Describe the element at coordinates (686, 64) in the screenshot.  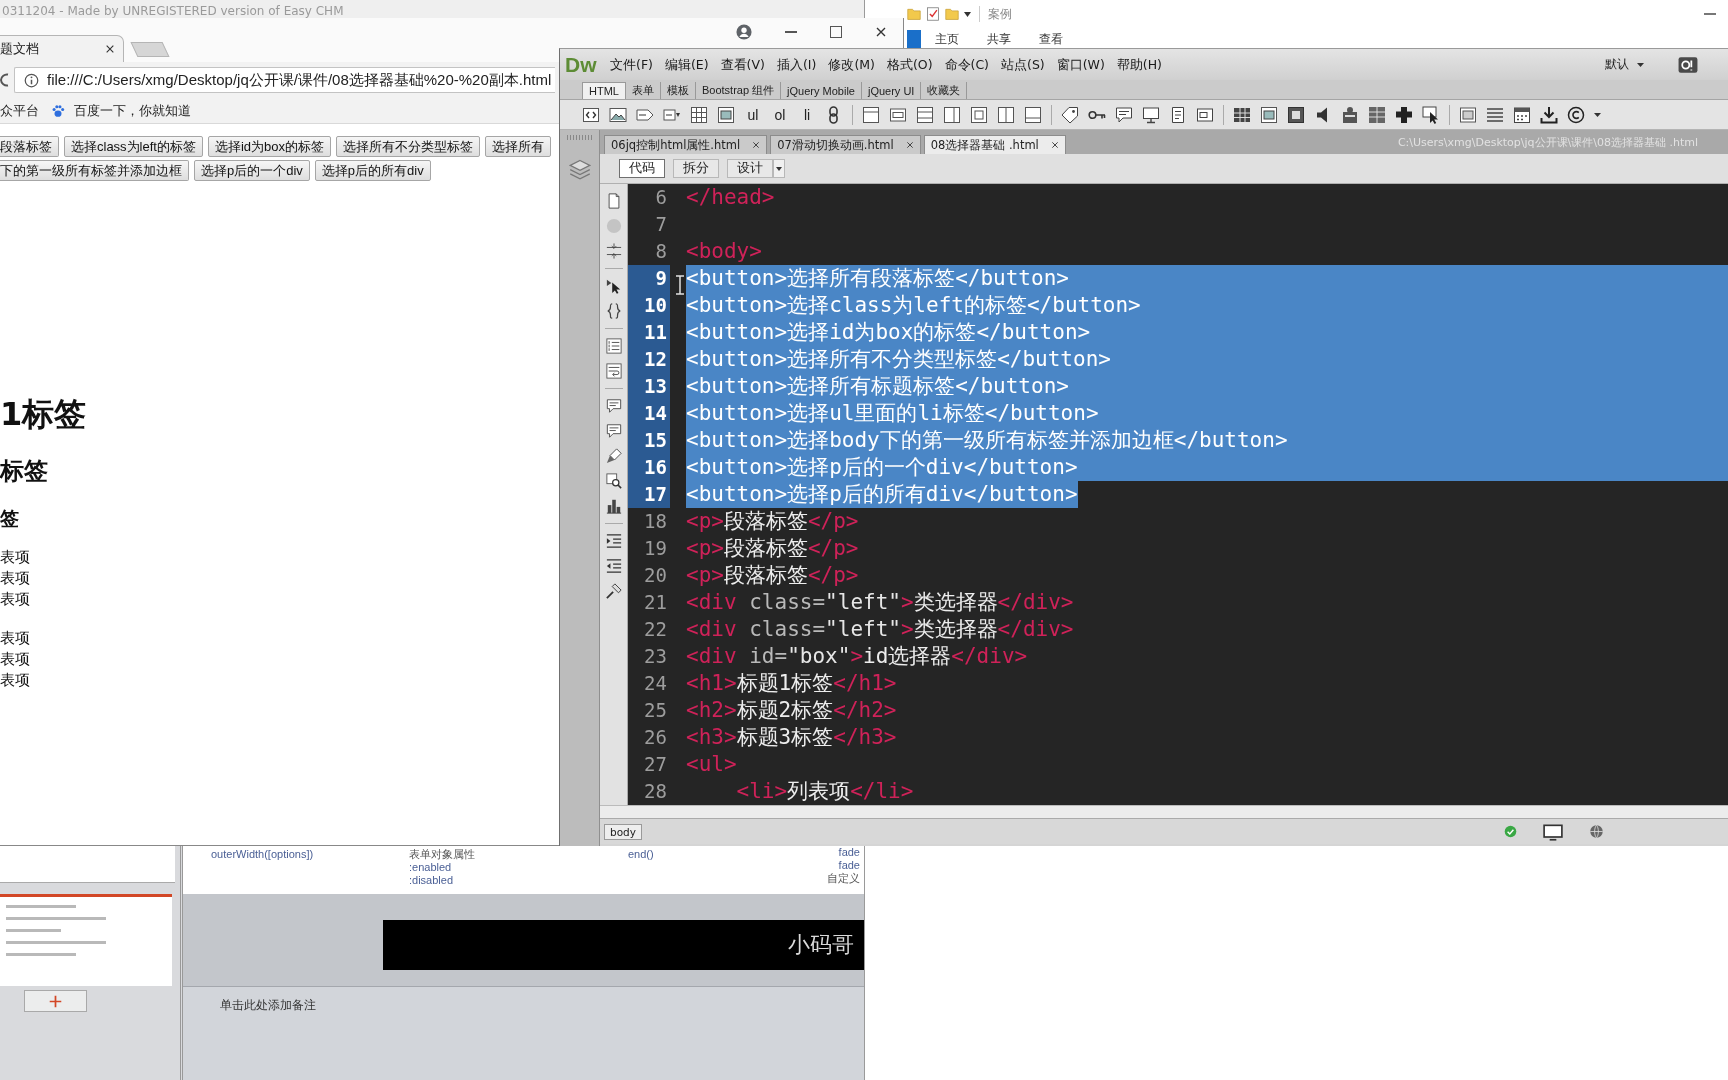
I see `menu-item: 编辑(E)` at that location.